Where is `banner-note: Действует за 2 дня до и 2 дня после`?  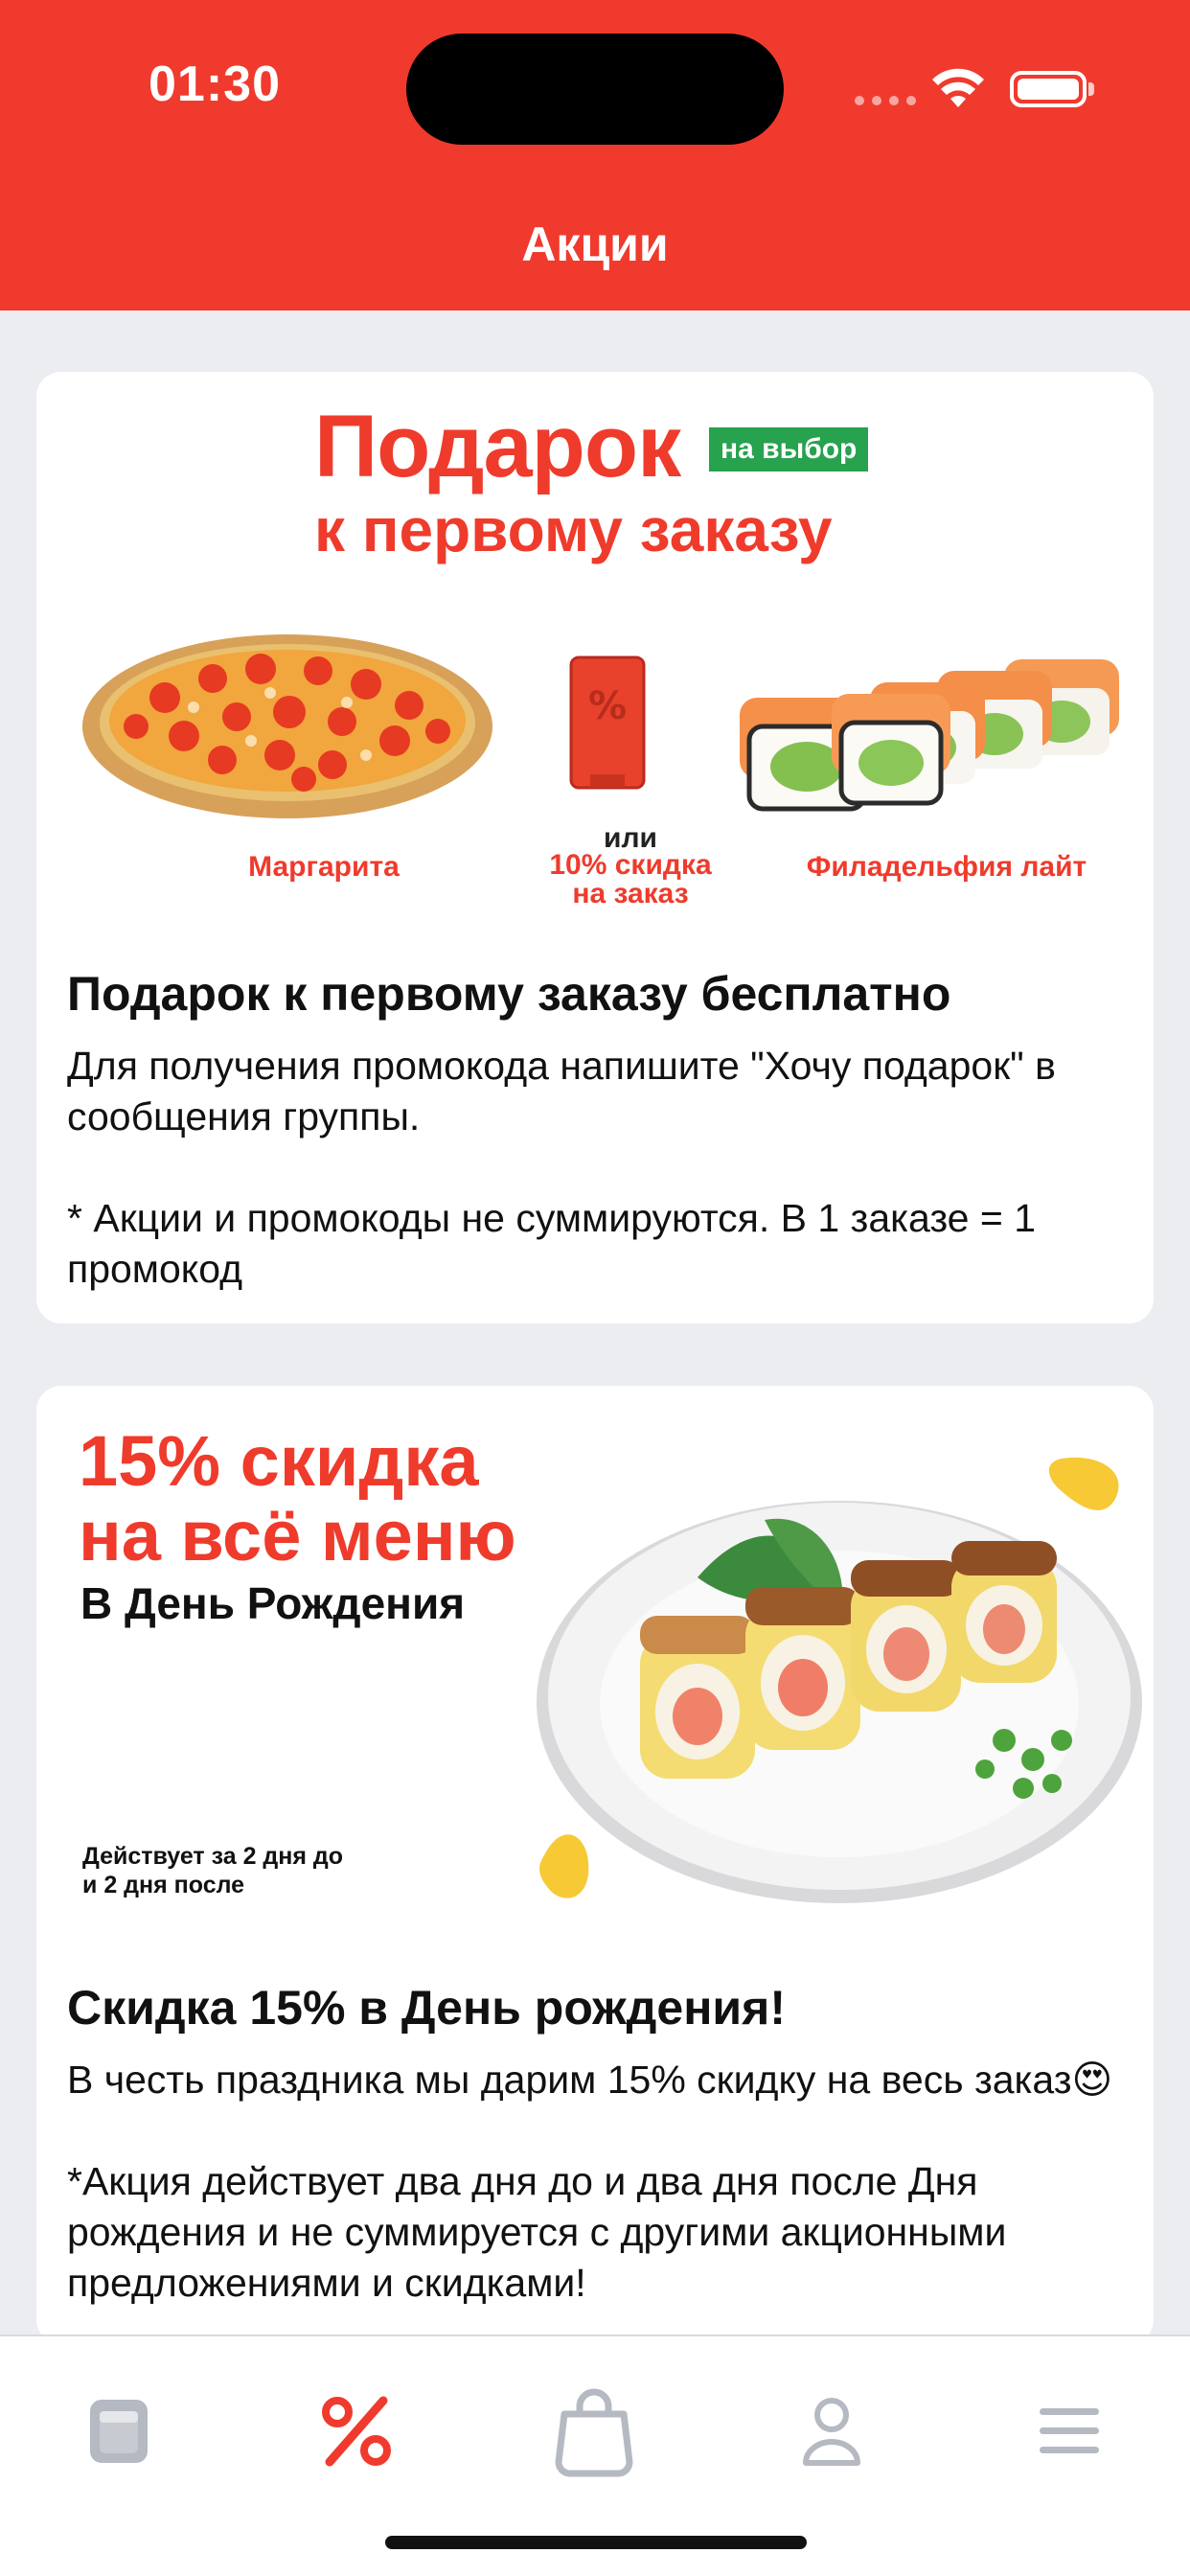
banner-note: Действует за 2 дня до и 2 дня после is located at coordinates (213, 1870).